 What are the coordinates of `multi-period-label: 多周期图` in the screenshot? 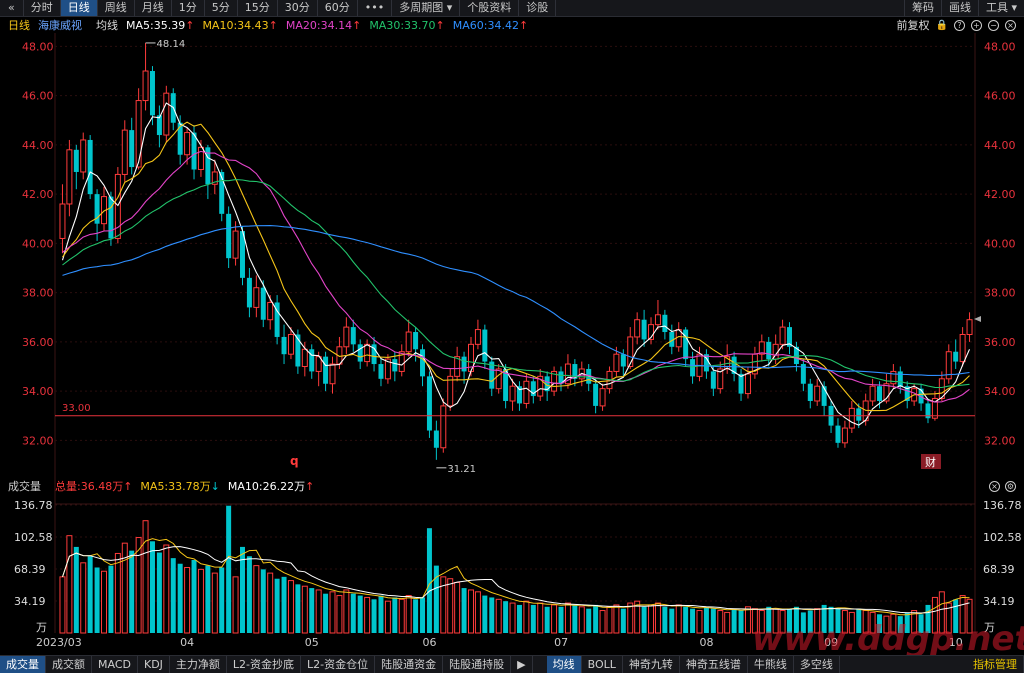 It's located at (421, 7).